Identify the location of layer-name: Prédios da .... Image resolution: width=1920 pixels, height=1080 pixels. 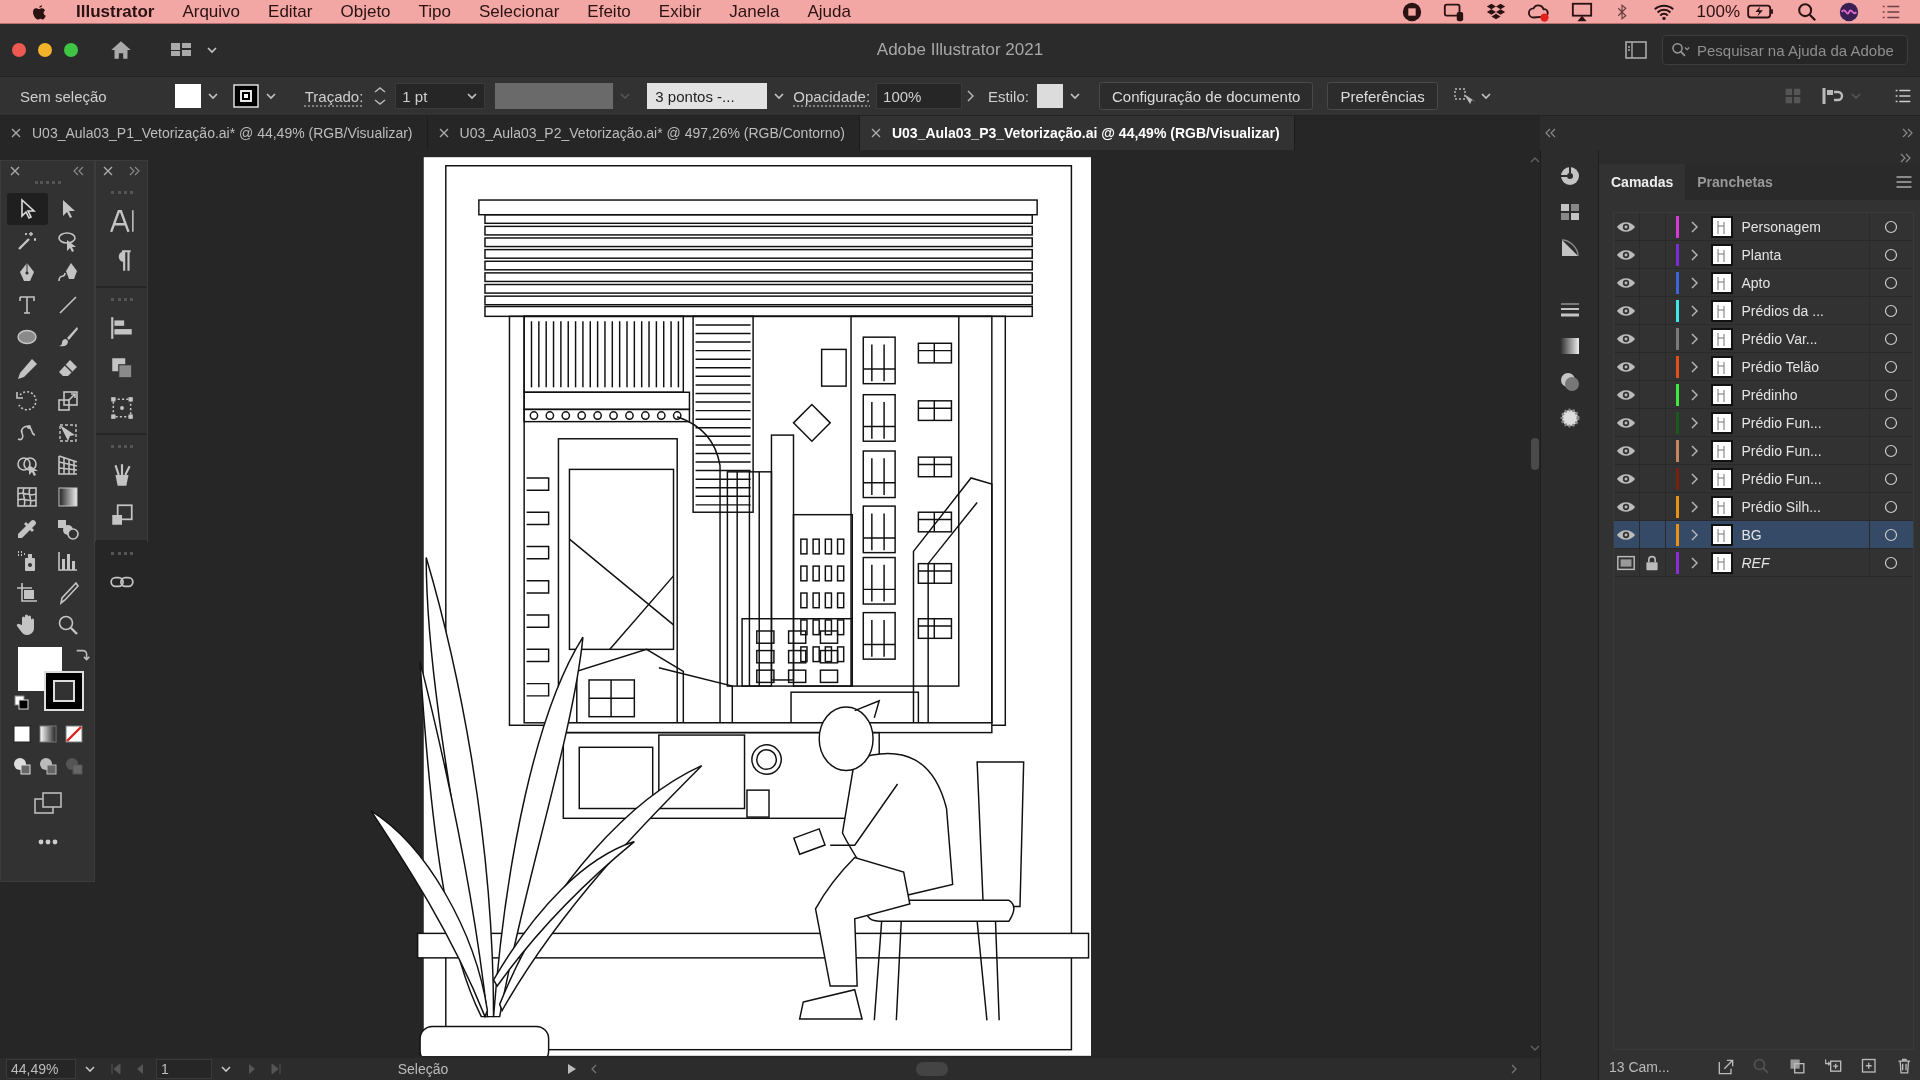
(1805, 310).